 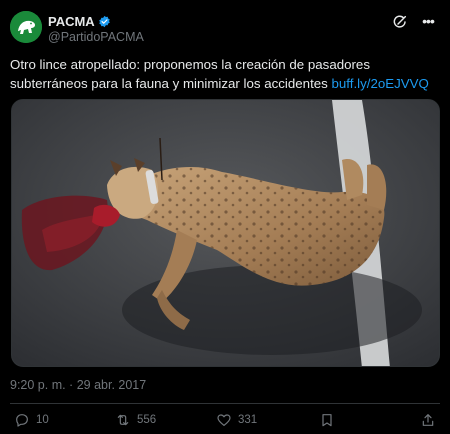 I want to click on share-button, so click(x=428, y=420).